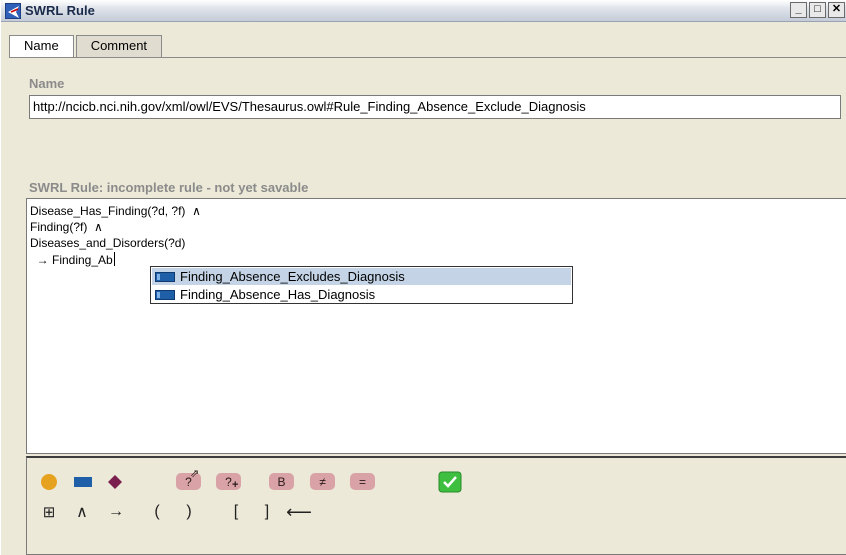  Describe the element at coordinates (299, 512) in the screenshot. I see `backspace-button: ⟵` at that location.